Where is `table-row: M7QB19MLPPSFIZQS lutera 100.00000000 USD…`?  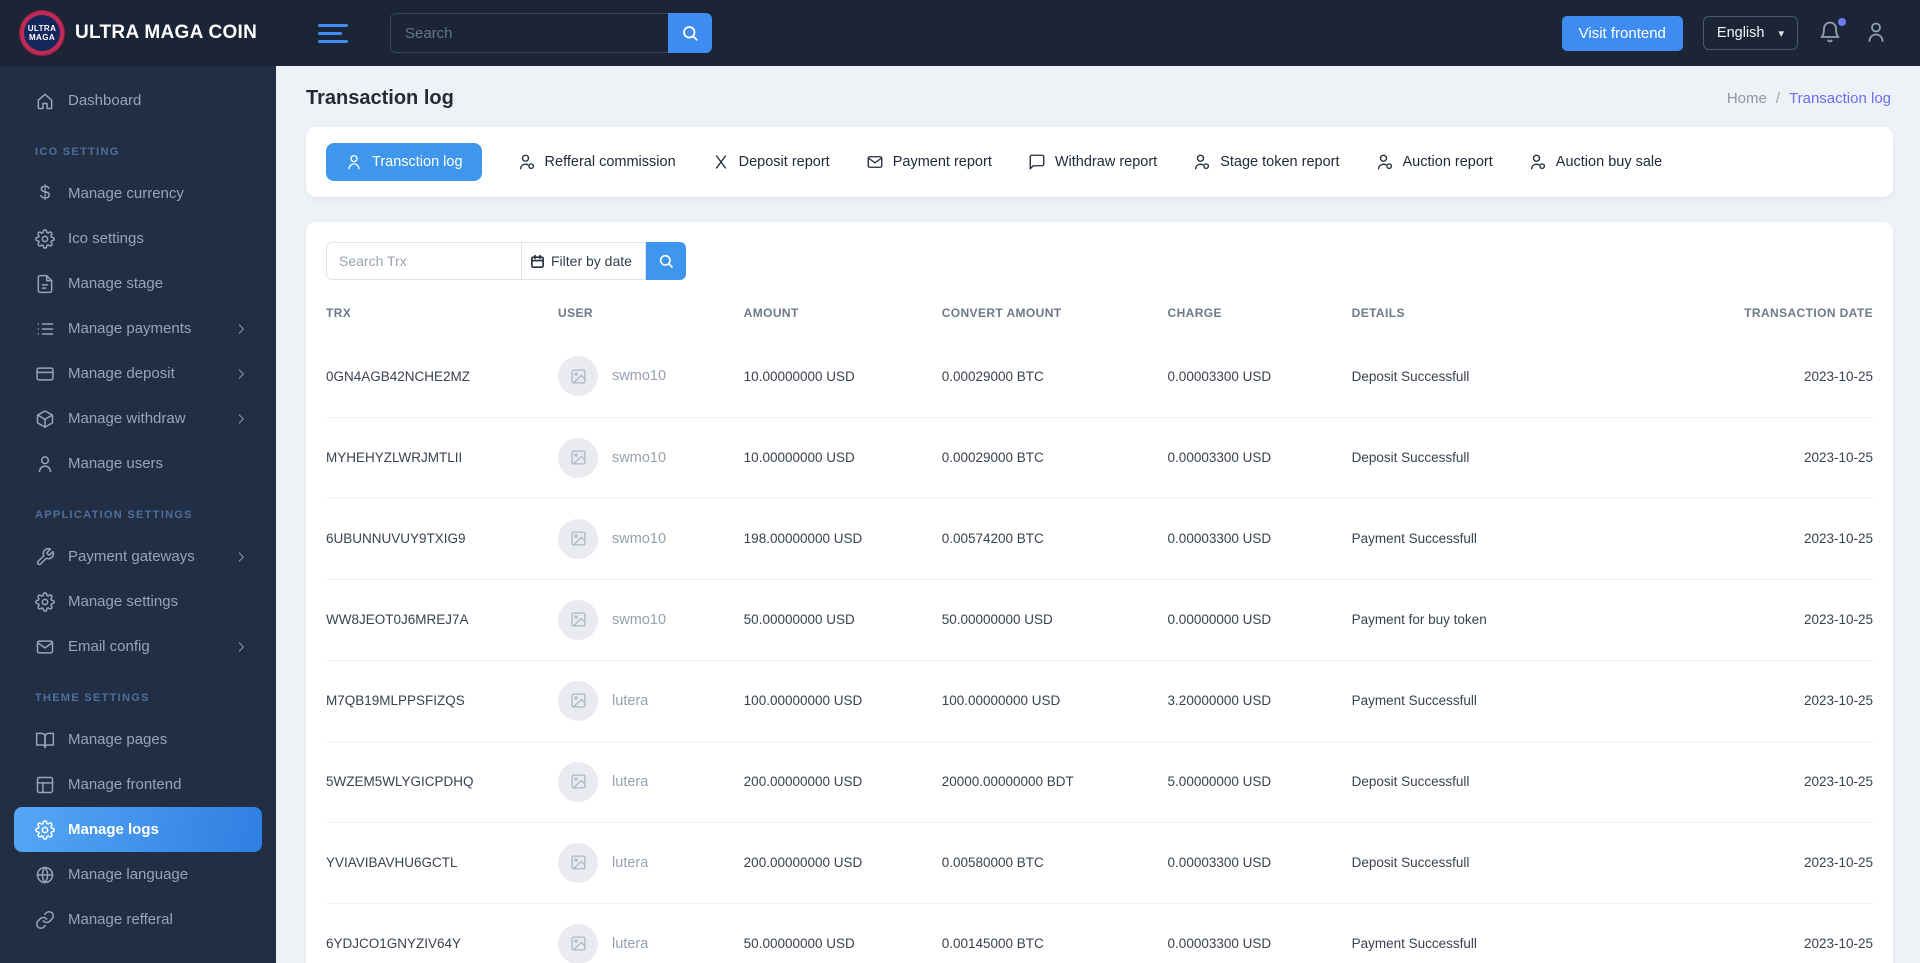
table-row: M7QB19MLPPSFIZQS lutera 100.00000000 USD… is located at coordinates (1099, 700).